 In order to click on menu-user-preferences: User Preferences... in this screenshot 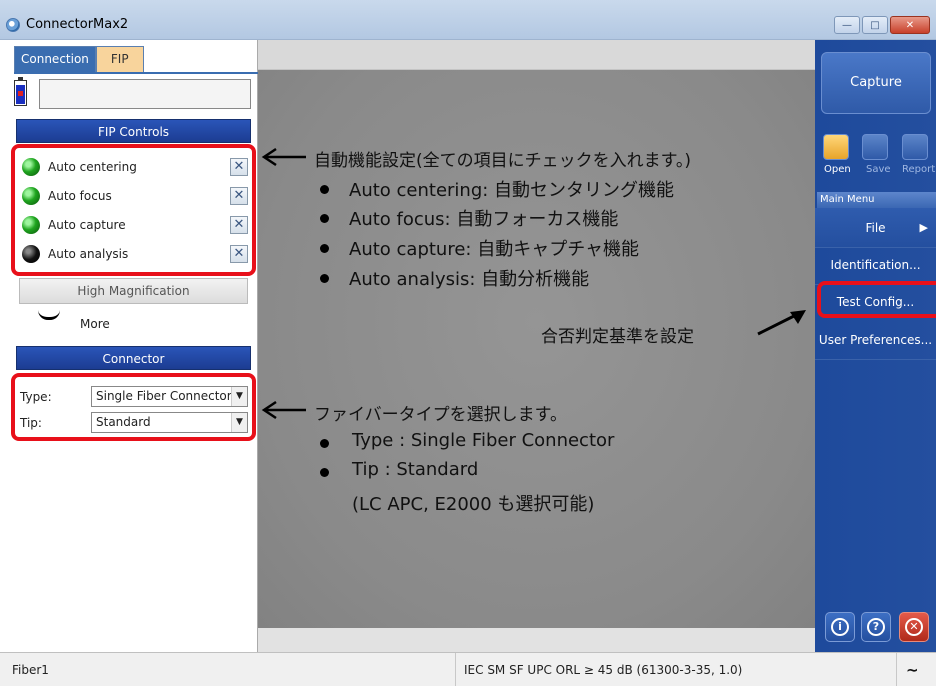, I will do `click(875, 340)`.